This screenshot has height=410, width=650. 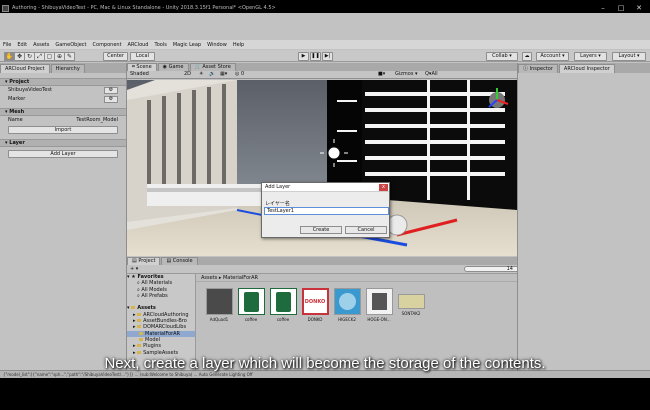 What do you see at coordinates (41, 45) in the screenshot?
I see `menu-assets: Assets` at bounding box center [41, 45].